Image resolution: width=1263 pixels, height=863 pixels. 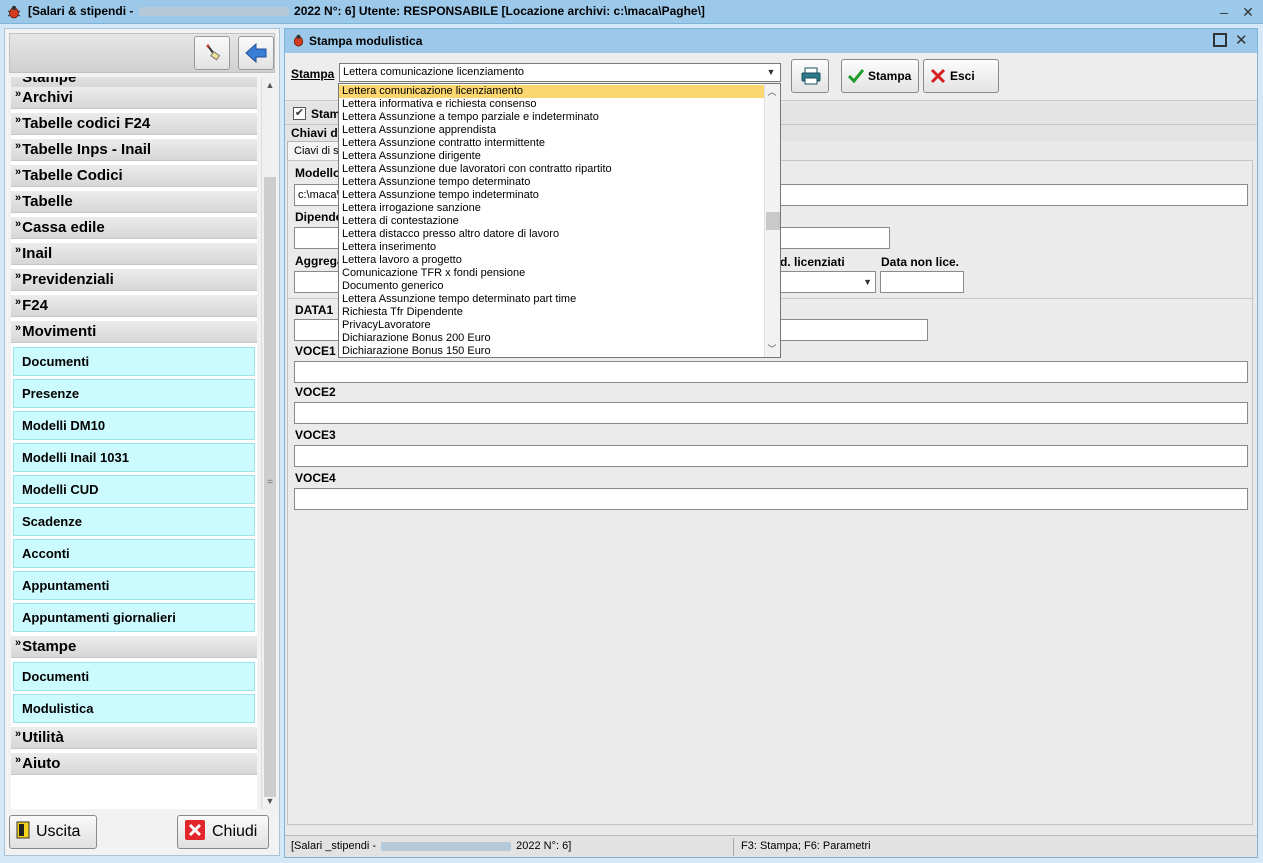 What do you see at coordinates (134, 425) in the screenshot?
I see `nav-item-modelli-dm10: Modelli DM10` at bounding box center [134, 425].